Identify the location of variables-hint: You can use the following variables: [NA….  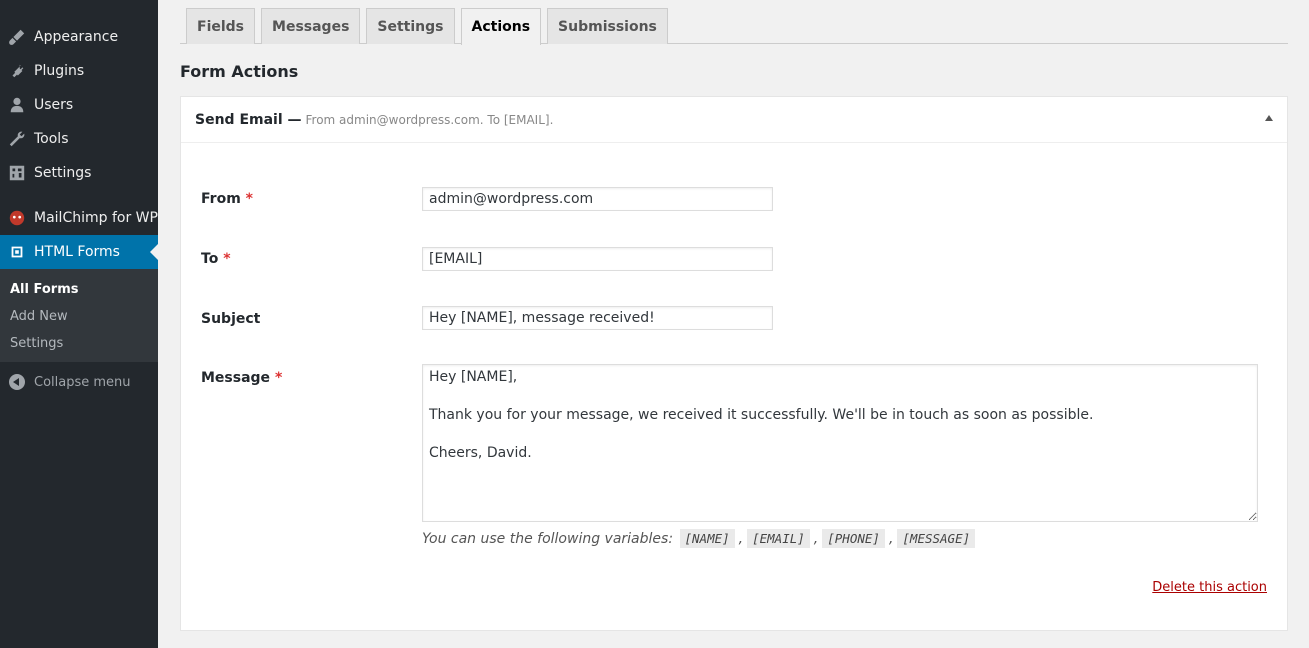
(699, 538).